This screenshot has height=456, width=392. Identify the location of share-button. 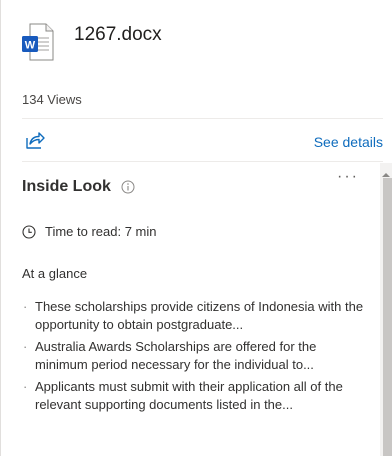
(35, 140).